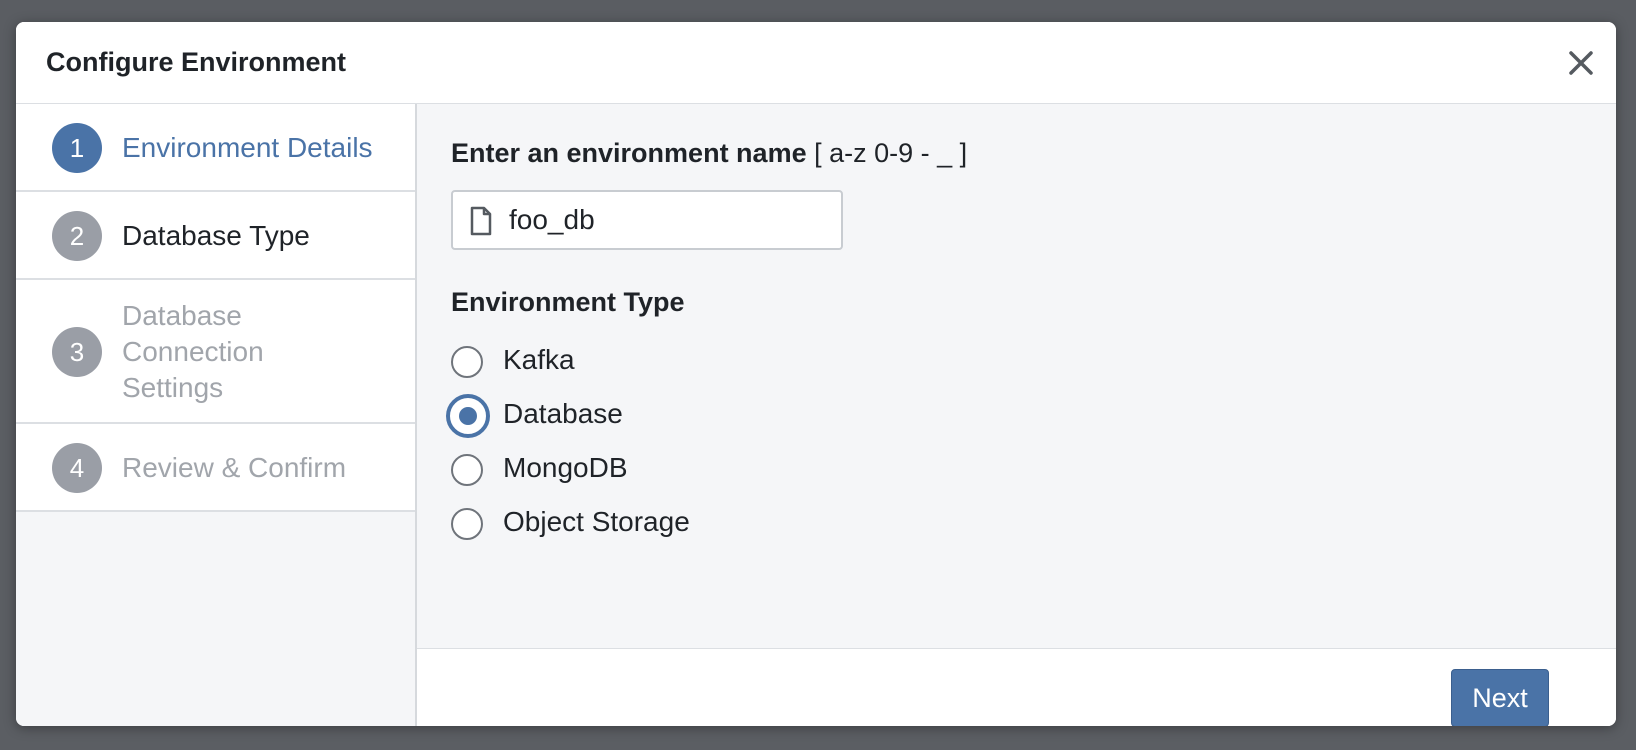  What do you see at coordinates (1016, 687) in the screenshot?
I see `modal-footer: Next` at bounding box center [1016, 687].